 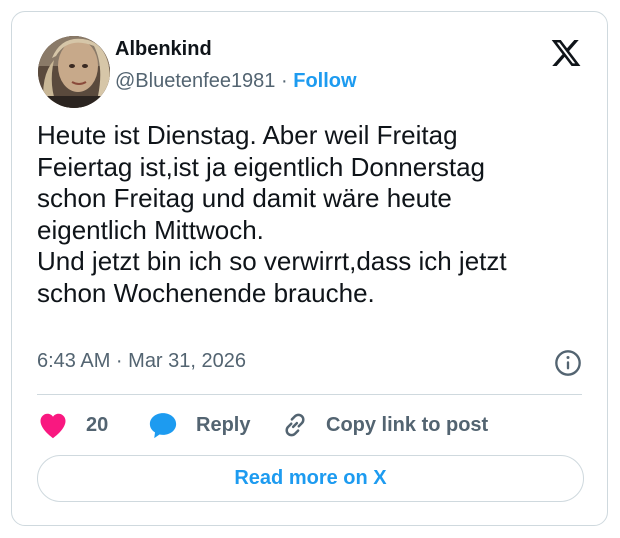 What do you see at coordinates (310, 478) in the screenshot?
I see `read-more-button: Read more on X` at bounding box center [310, 478].